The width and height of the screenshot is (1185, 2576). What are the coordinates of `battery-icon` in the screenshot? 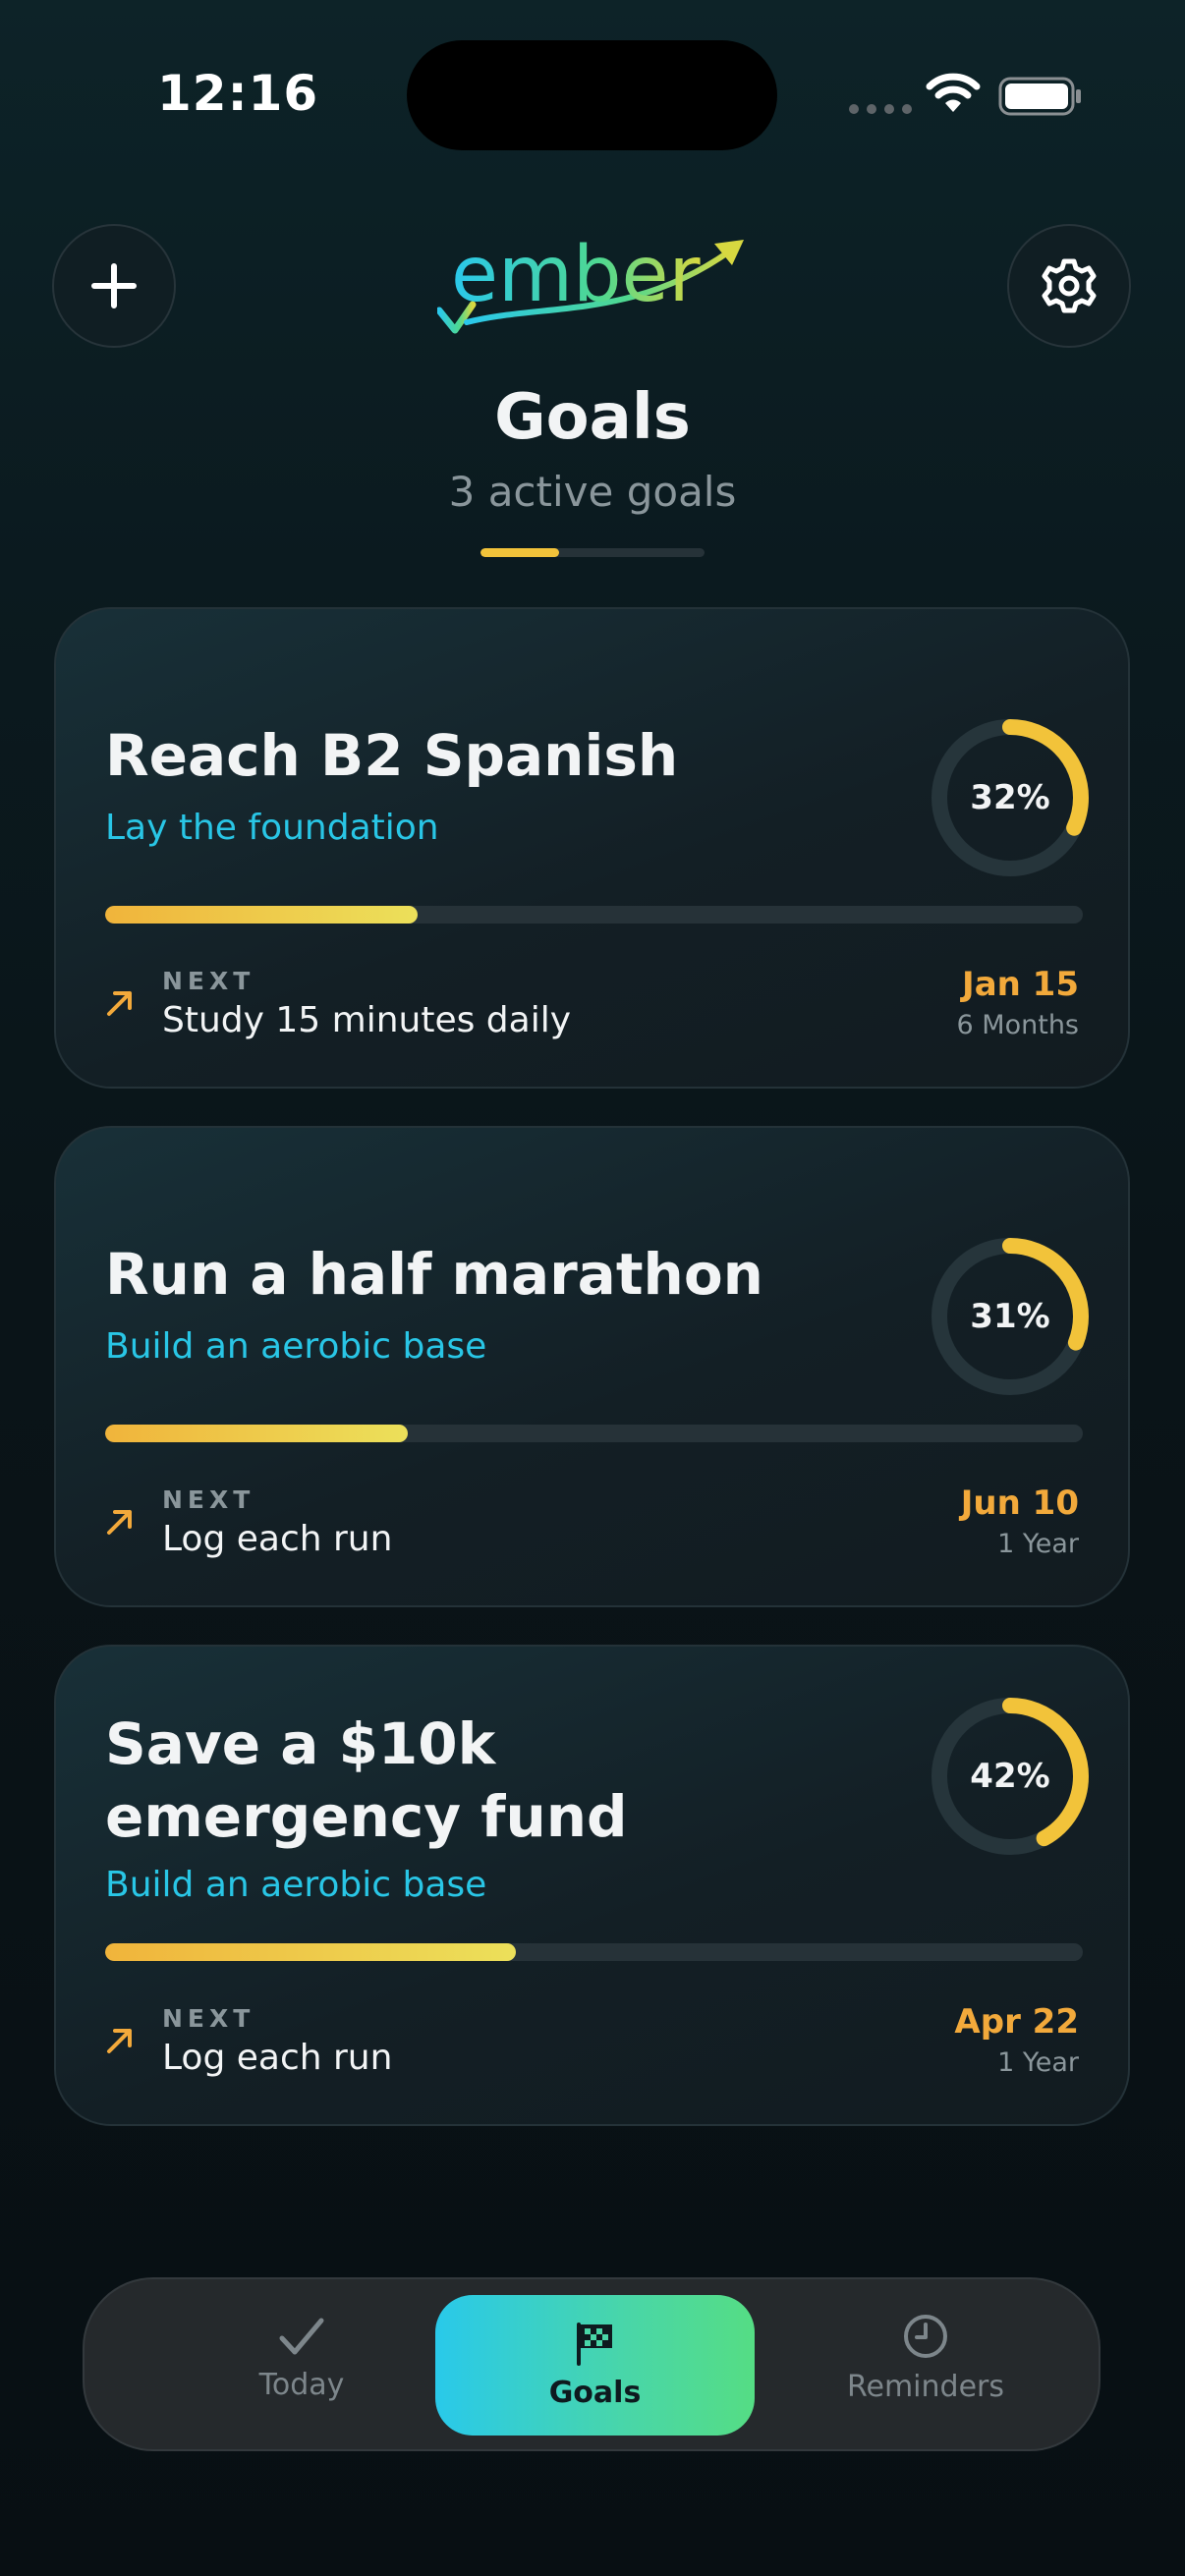 It's located at (1040, 96).